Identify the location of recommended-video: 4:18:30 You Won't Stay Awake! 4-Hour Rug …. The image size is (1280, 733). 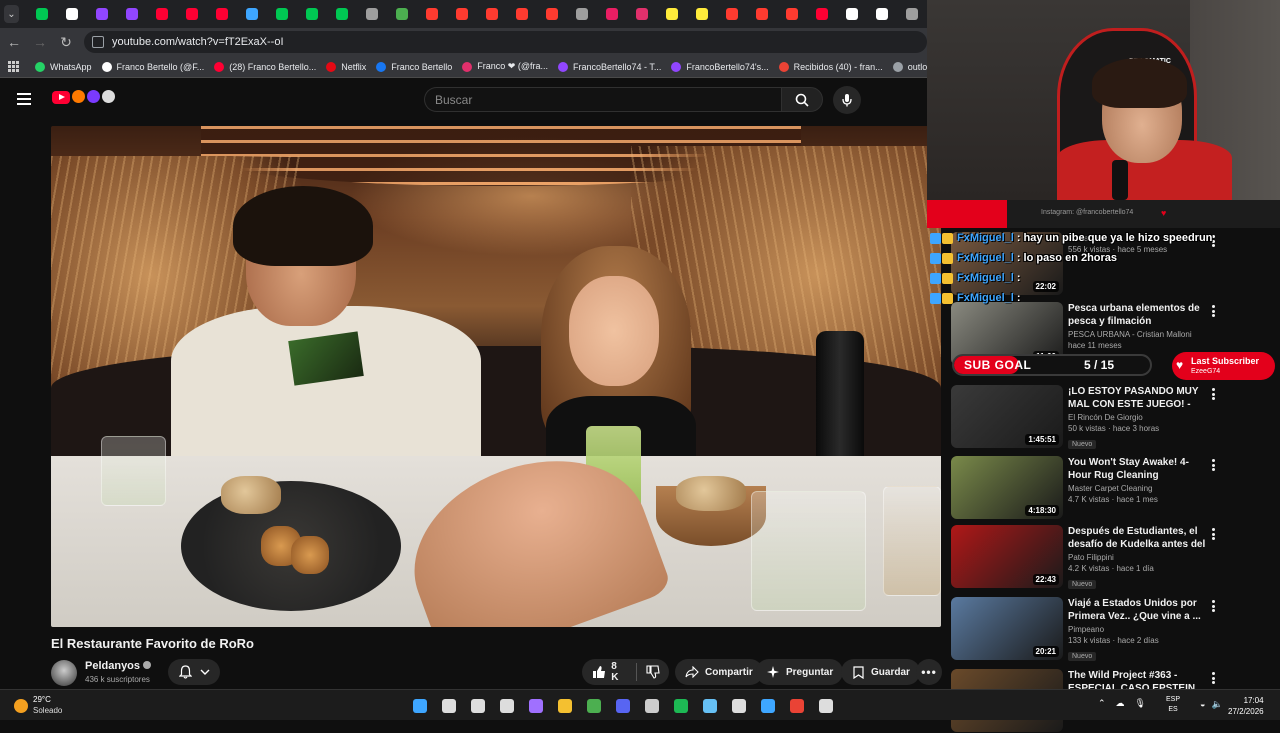
(1106, 488).